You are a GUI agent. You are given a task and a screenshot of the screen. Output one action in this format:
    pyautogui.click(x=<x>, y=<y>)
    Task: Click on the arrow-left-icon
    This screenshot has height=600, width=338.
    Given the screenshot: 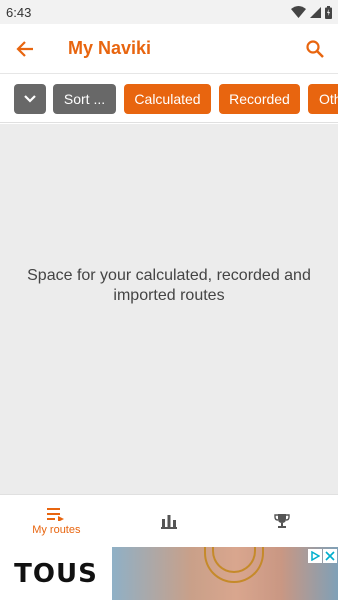 What is the action you would take?
    pyautogui.click(x=24, y=48)
    